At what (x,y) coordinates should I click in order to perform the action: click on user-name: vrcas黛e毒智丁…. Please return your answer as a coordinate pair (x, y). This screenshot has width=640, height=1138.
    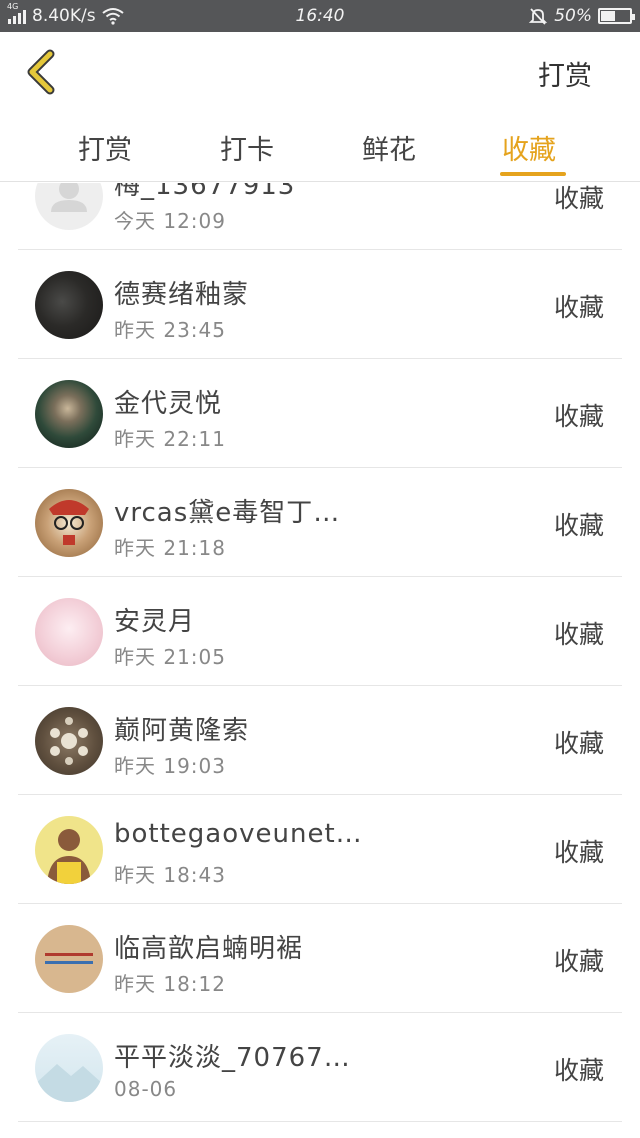
    Looking at the image, I should click on (227, 513).